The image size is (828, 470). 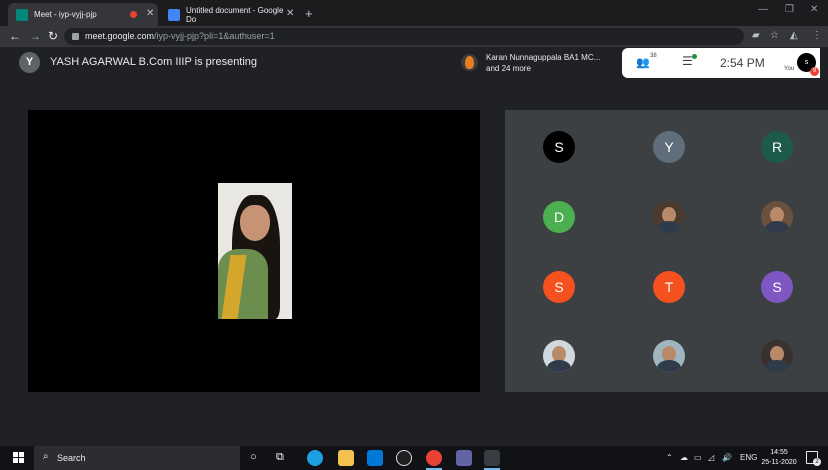 What do you see at coordinates (794, 35) in the screenshot?
I see `extension-icon: ◭` at bounding box center [794, 35].